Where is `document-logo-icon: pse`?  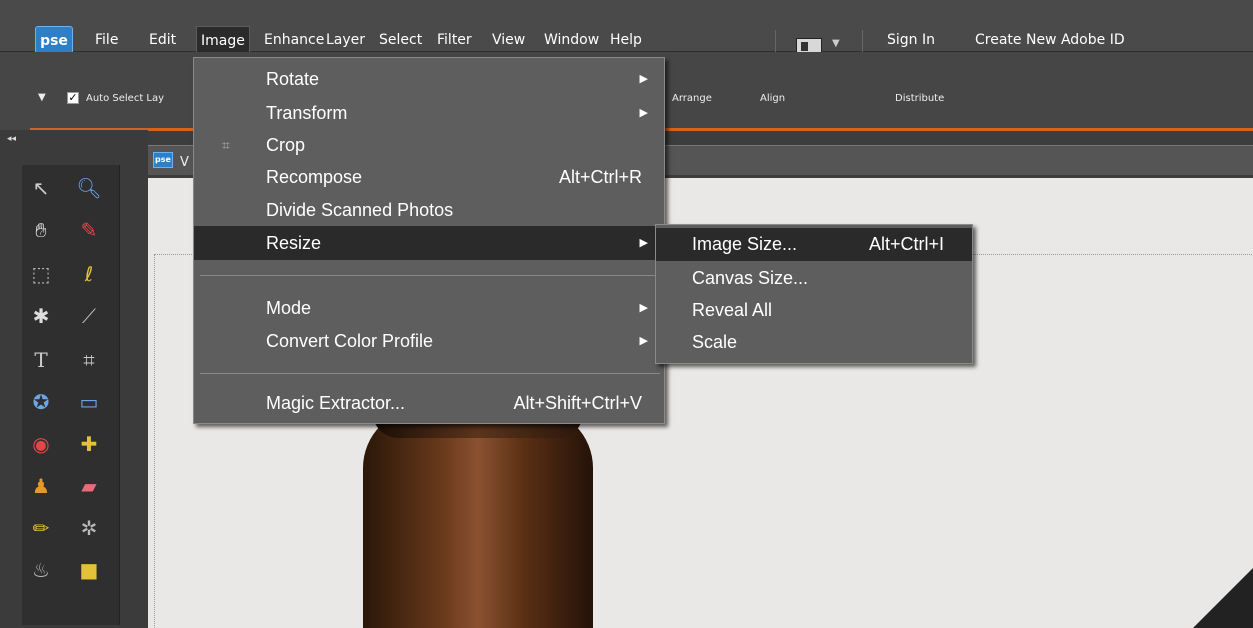
document-logo-icon: pse is located at coordinates (163, 160).